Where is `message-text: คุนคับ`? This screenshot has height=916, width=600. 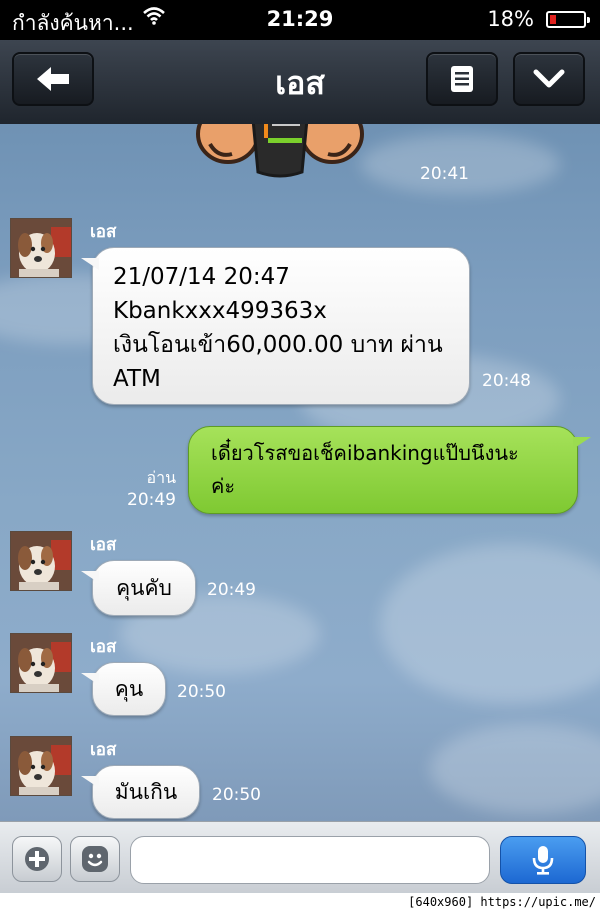
message-text: คุนคับ is located at coordinates (144, 588).